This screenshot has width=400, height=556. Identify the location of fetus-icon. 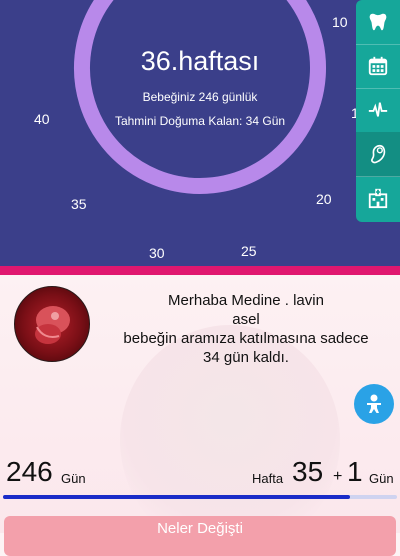
(378, 154).